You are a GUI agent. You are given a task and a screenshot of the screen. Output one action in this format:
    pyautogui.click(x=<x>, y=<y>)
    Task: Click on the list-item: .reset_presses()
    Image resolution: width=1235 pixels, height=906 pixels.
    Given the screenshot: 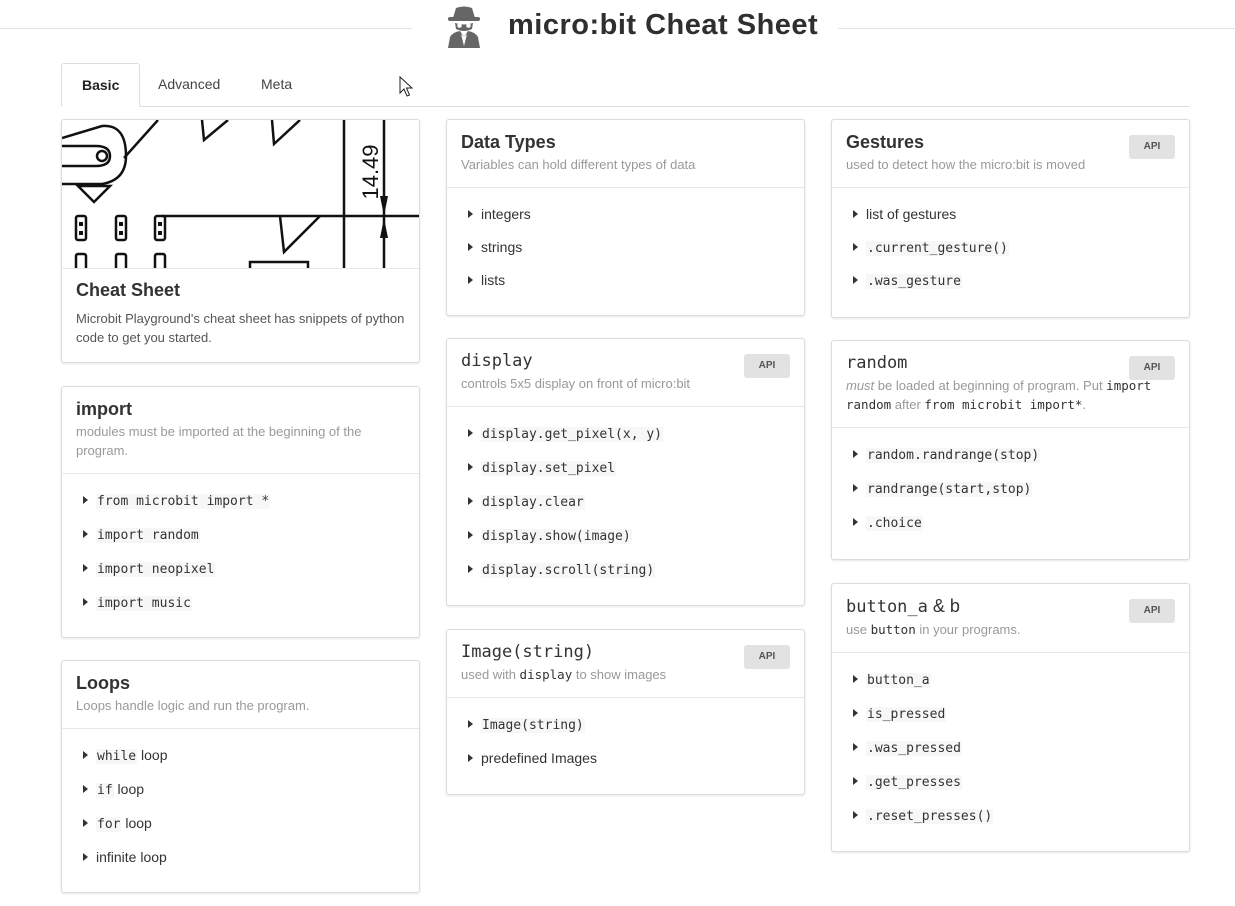 What is the action you would take?
    pyautogui.click(x=1010, y=817)
    